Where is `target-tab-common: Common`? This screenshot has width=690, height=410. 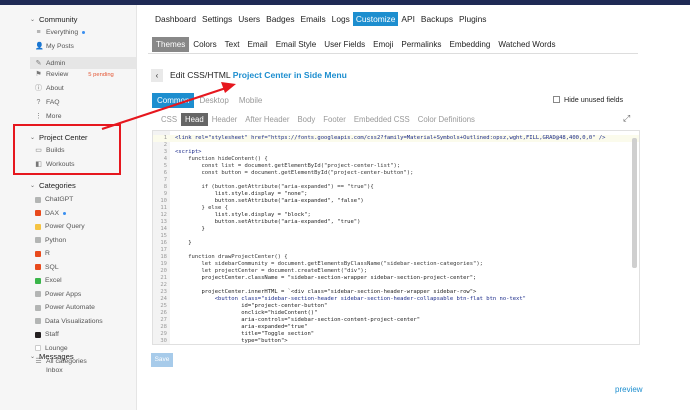 target-tab-common: Common is located at coordinates (173, 100).